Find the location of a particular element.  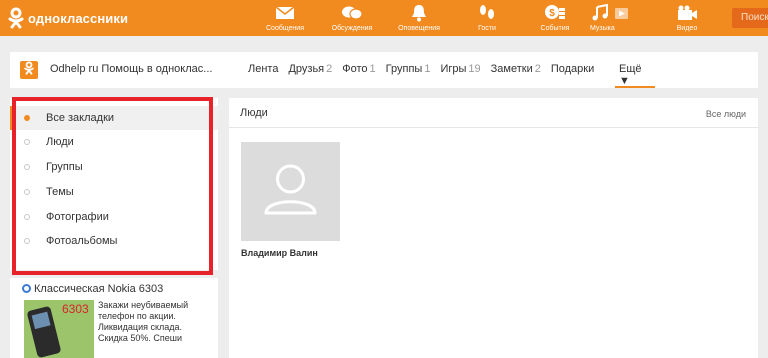

sidebar-item-label: Люди is located at coordinates (60, 142).